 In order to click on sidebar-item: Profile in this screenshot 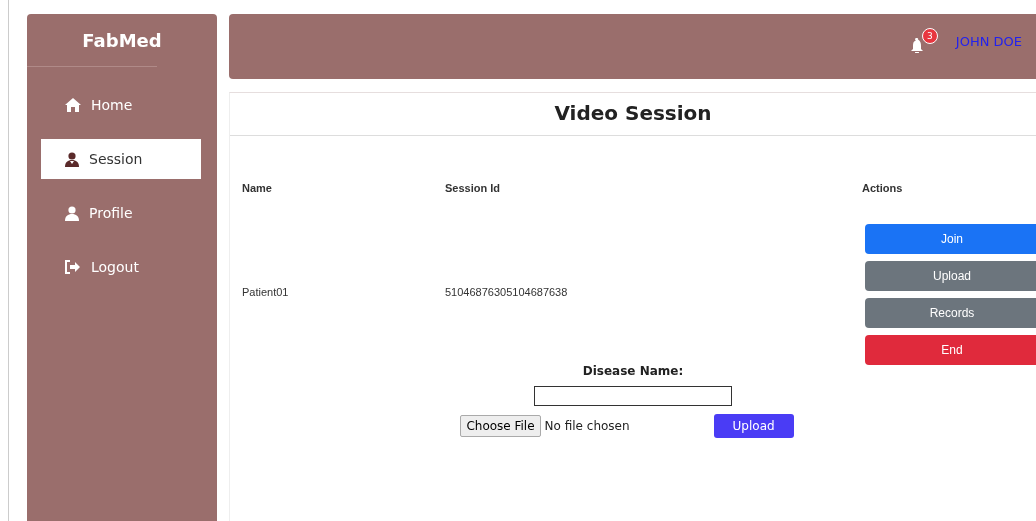, I will do `click(121, 213)`.